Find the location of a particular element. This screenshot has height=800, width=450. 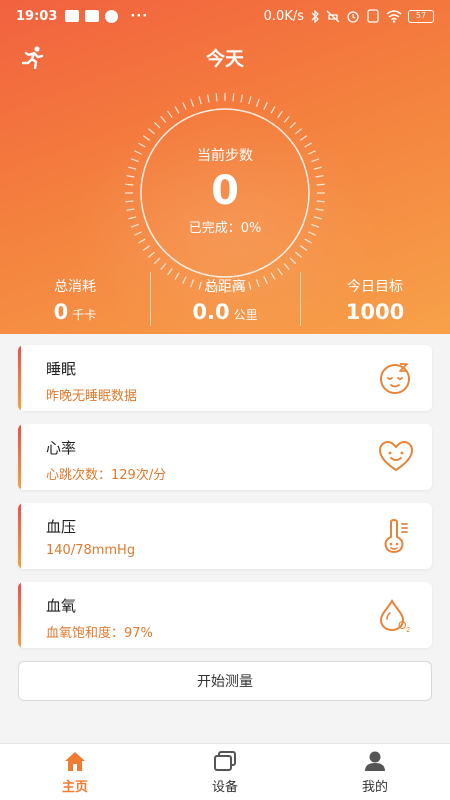

notification-icon is located at coordinates (72, 16).